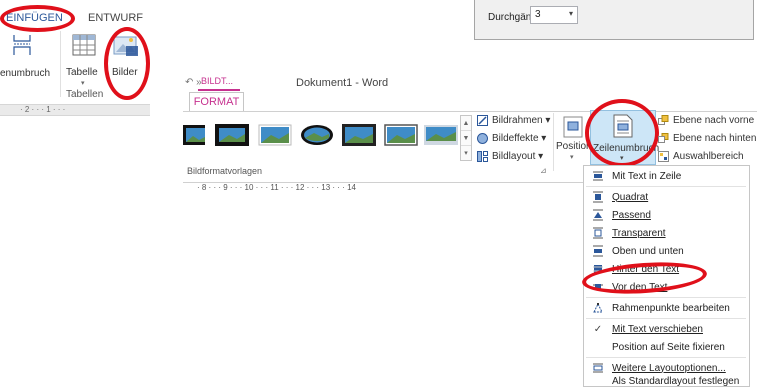  I want to click on picture-layout-button: Bildlayout ▾, so click(510, 156).